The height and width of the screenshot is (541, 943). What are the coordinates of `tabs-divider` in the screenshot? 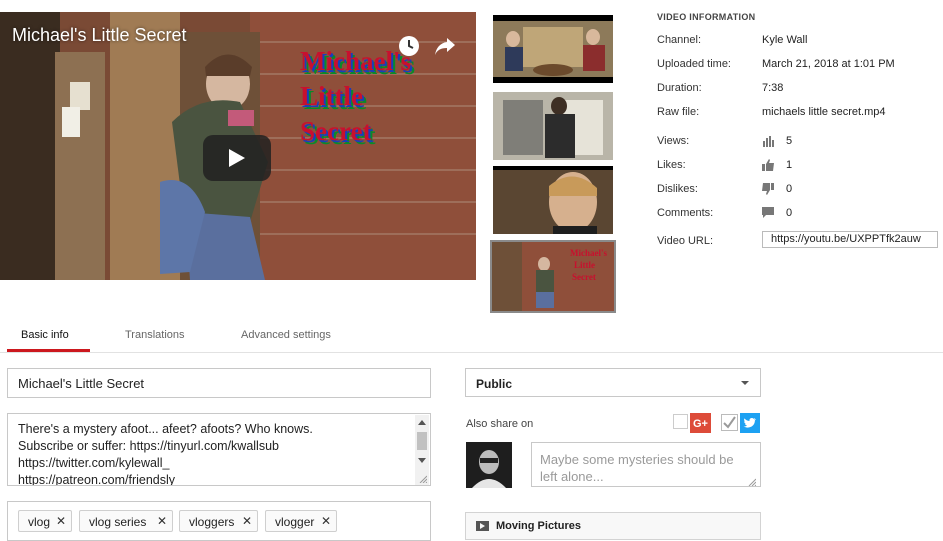 It's located at (471, 352).